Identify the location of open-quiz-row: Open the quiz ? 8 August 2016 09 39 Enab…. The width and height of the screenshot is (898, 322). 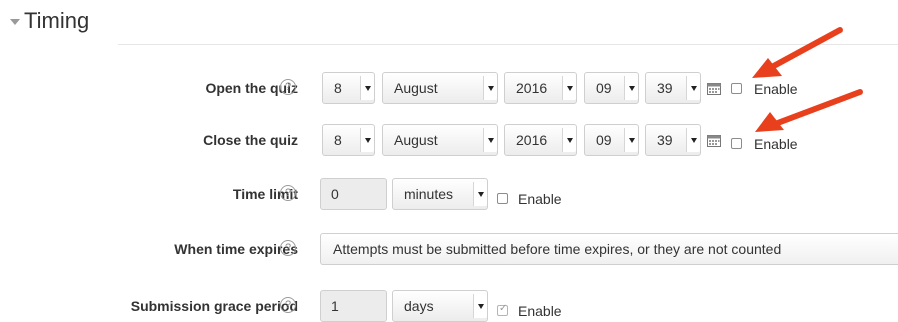
(449, 88).